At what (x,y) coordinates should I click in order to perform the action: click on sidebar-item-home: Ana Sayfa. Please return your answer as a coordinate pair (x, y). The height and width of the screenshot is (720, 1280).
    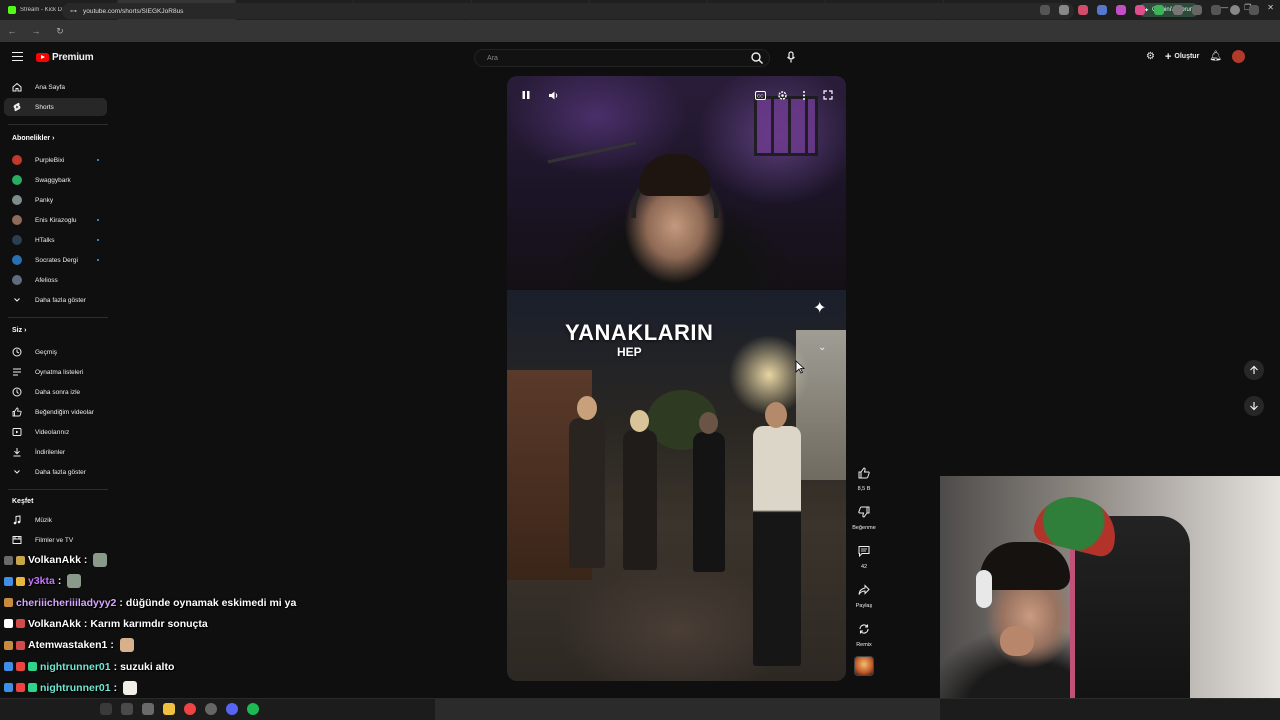
    Looking at the image, I should click on (55, 87).